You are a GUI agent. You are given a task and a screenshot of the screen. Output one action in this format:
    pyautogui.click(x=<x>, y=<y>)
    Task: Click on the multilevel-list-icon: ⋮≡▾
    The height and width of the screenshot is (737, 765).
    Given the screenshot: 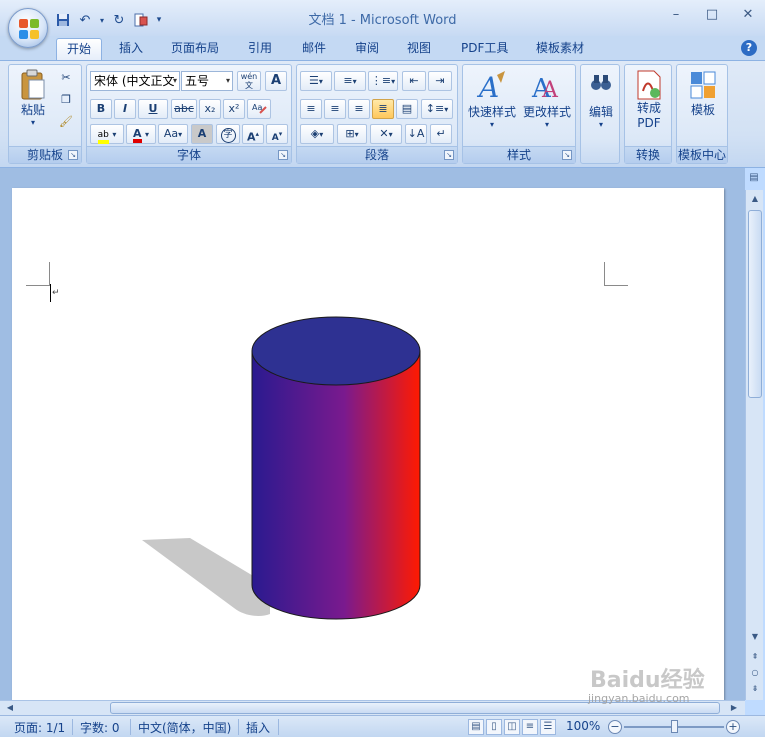 What is the action you would take?
    pyautogui.click(x=383, y=81)
    